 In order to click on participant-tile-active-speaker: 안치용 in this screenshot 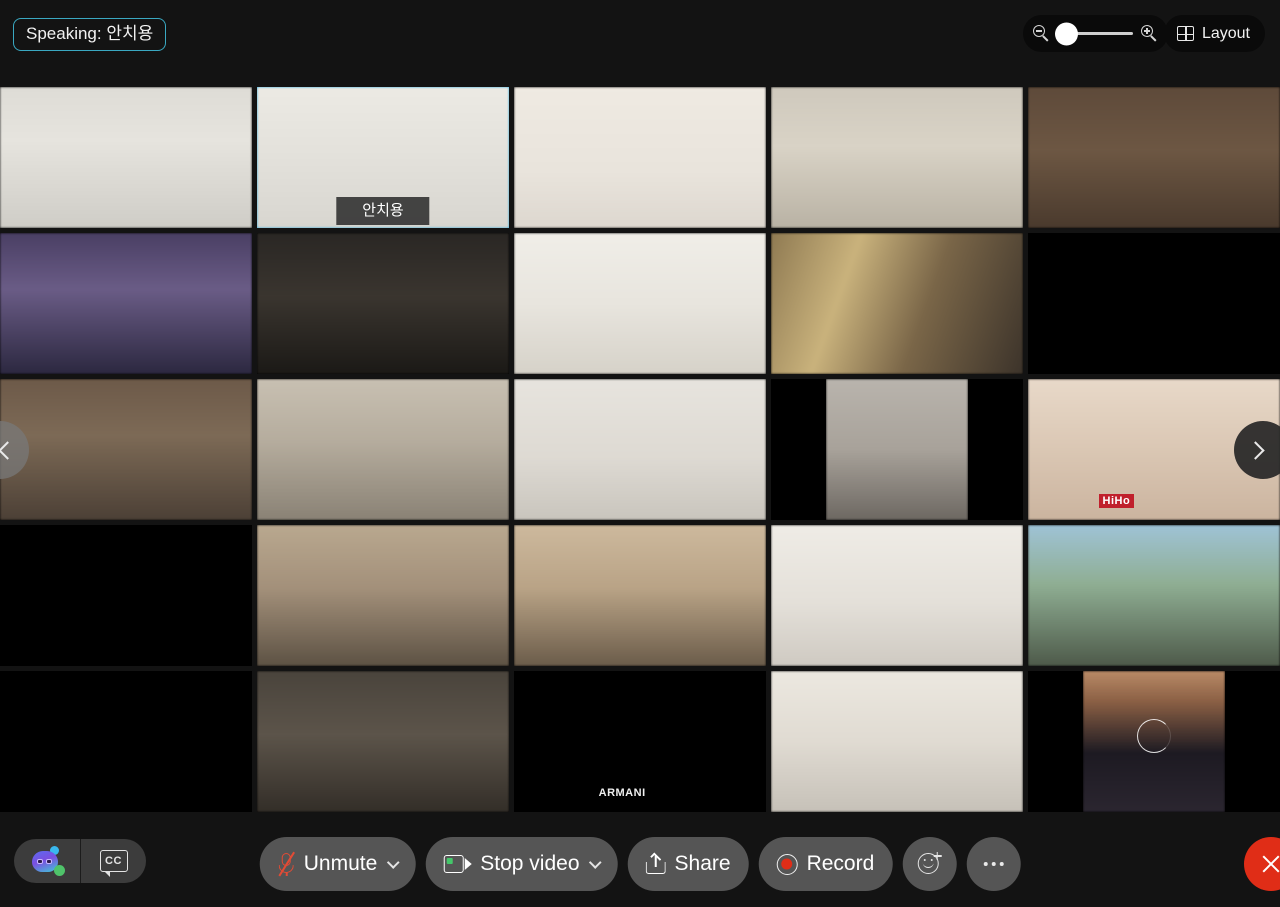, I will do `click(383, 157)`.